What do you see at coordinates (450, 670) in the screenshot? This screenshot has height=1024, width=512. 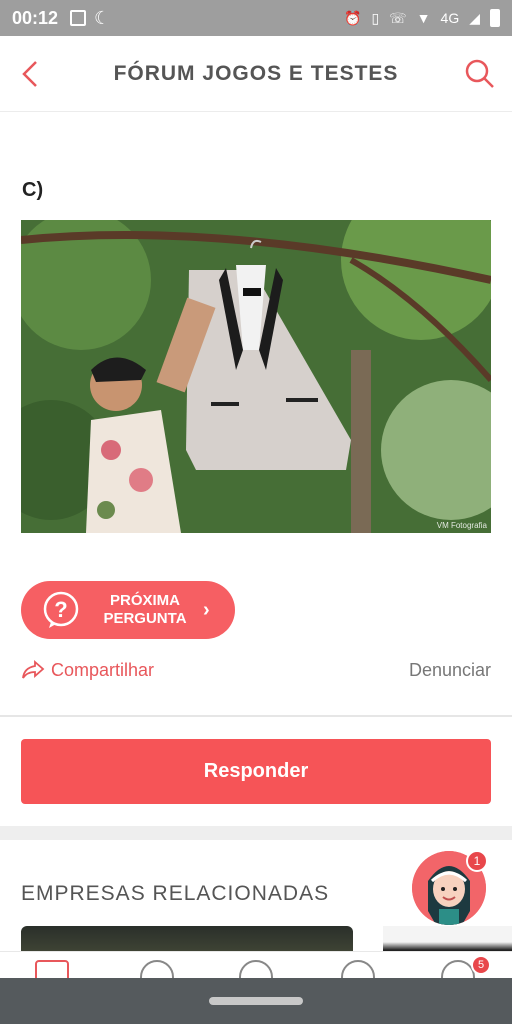 I see `report-link: Denunciar` at bounding box center [450, 670].